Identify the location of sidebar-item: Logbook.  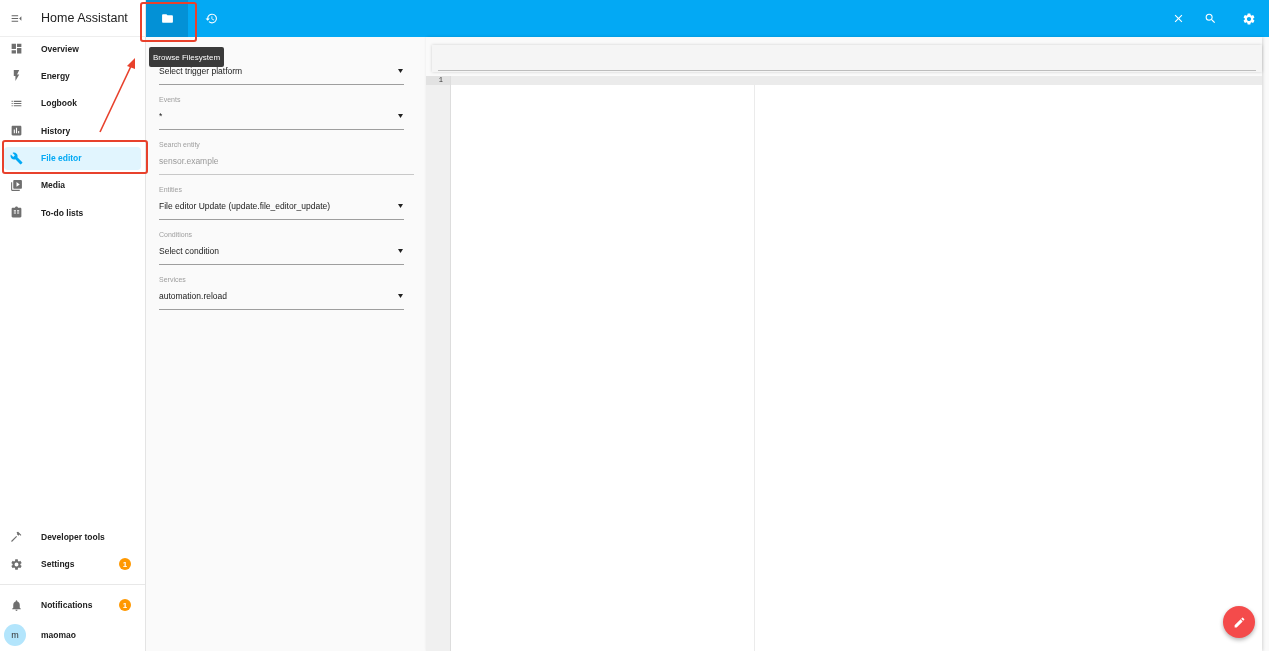
(72, 103).